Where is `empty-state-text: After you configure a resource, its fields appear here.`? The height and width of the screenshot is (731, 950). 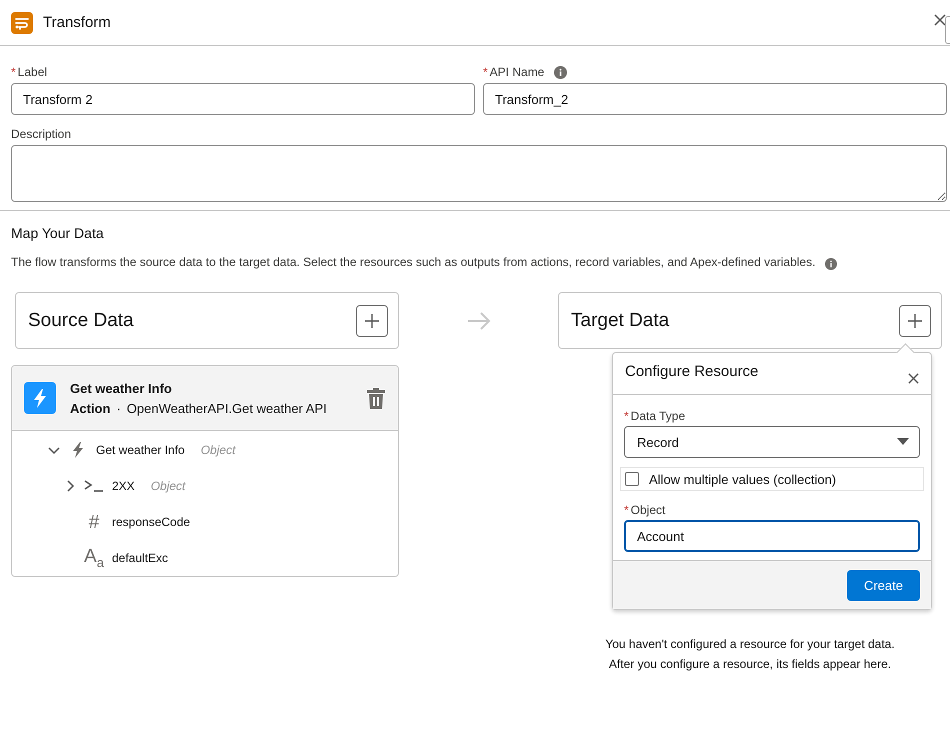
empty-state-text: After you configure a resource, its fields appear here. is located at coordinates (750, 664).